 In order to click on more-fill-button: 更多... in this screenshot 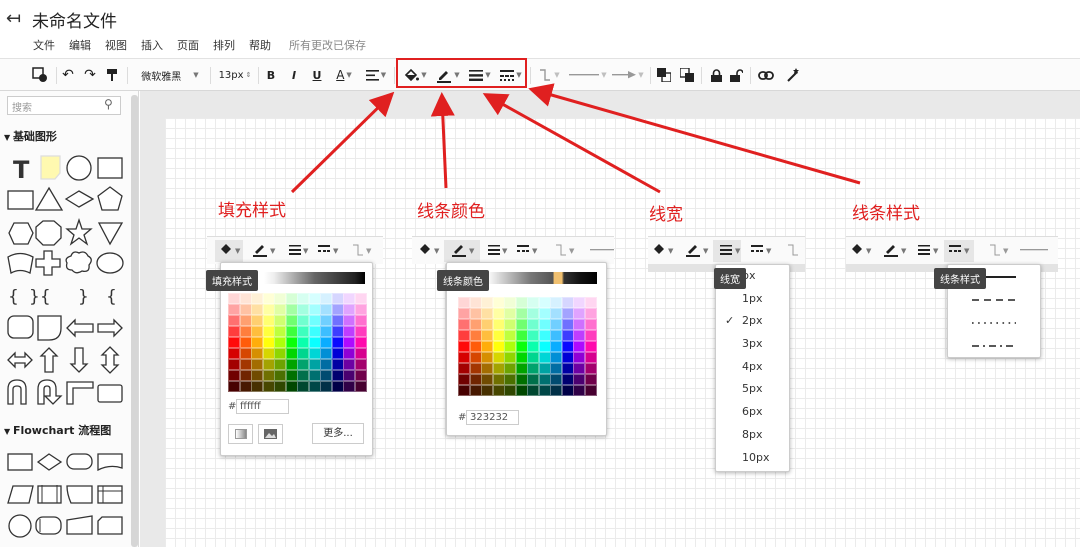, I will do `click(338, 433)`.